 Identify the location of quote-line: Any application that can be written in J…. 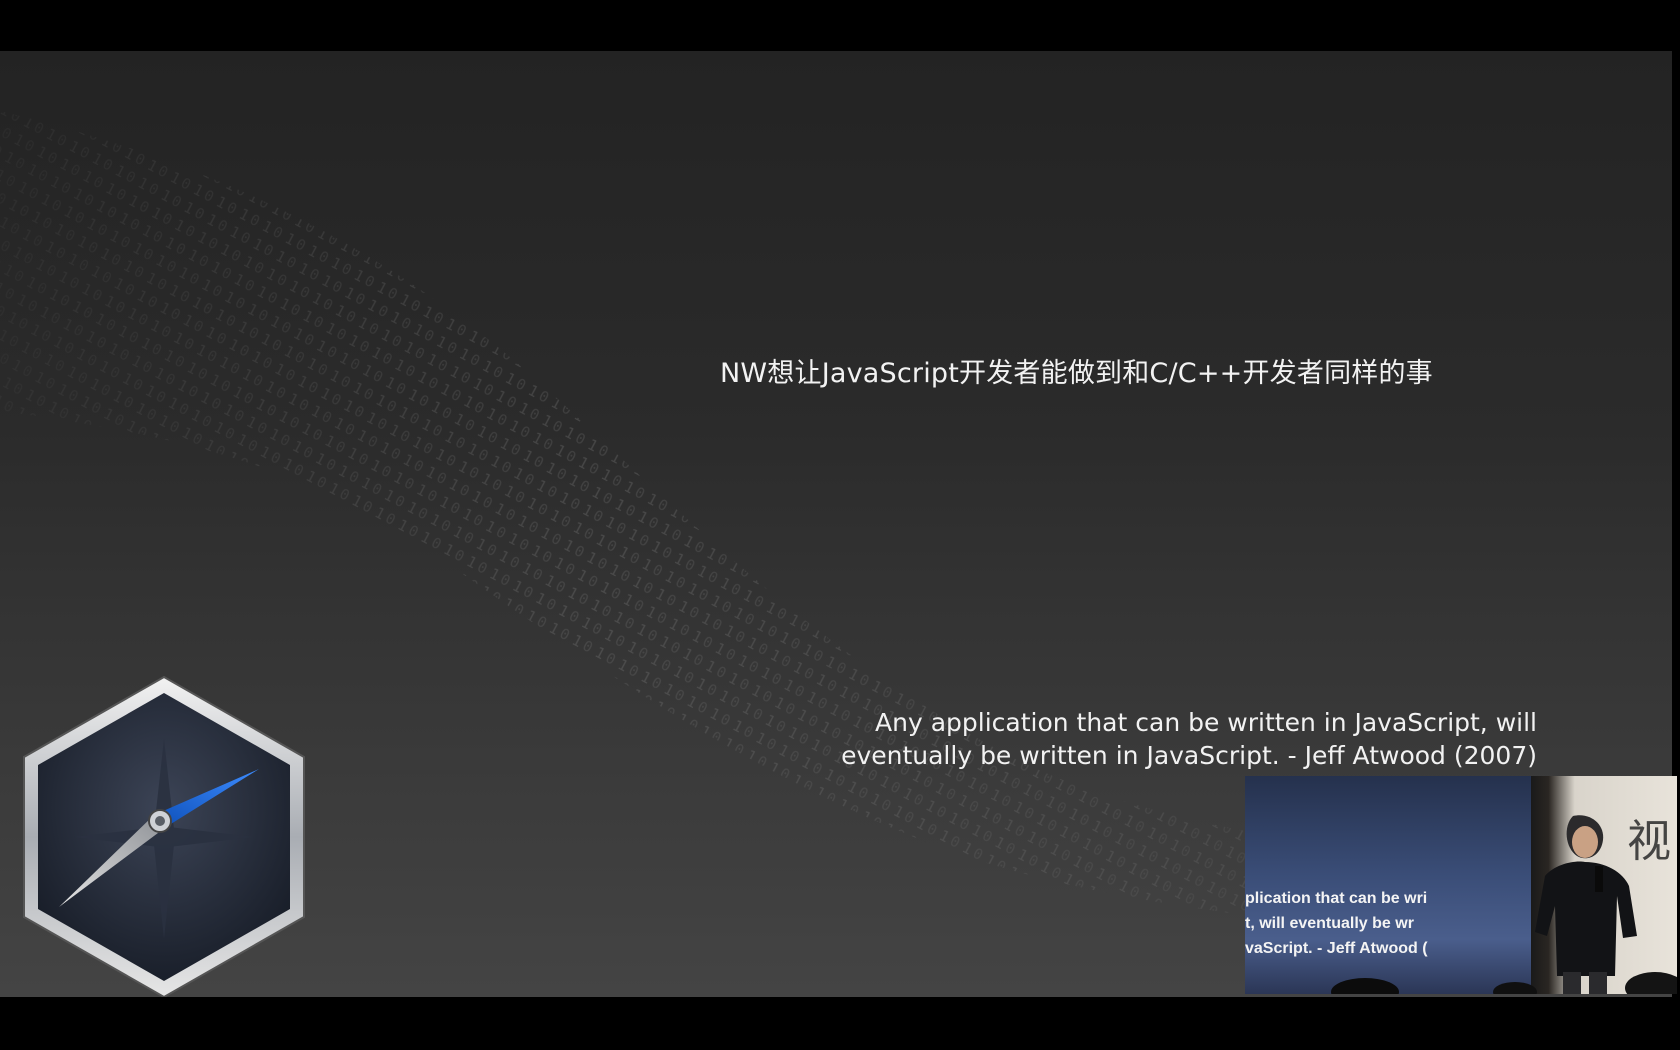
(1206, 722).